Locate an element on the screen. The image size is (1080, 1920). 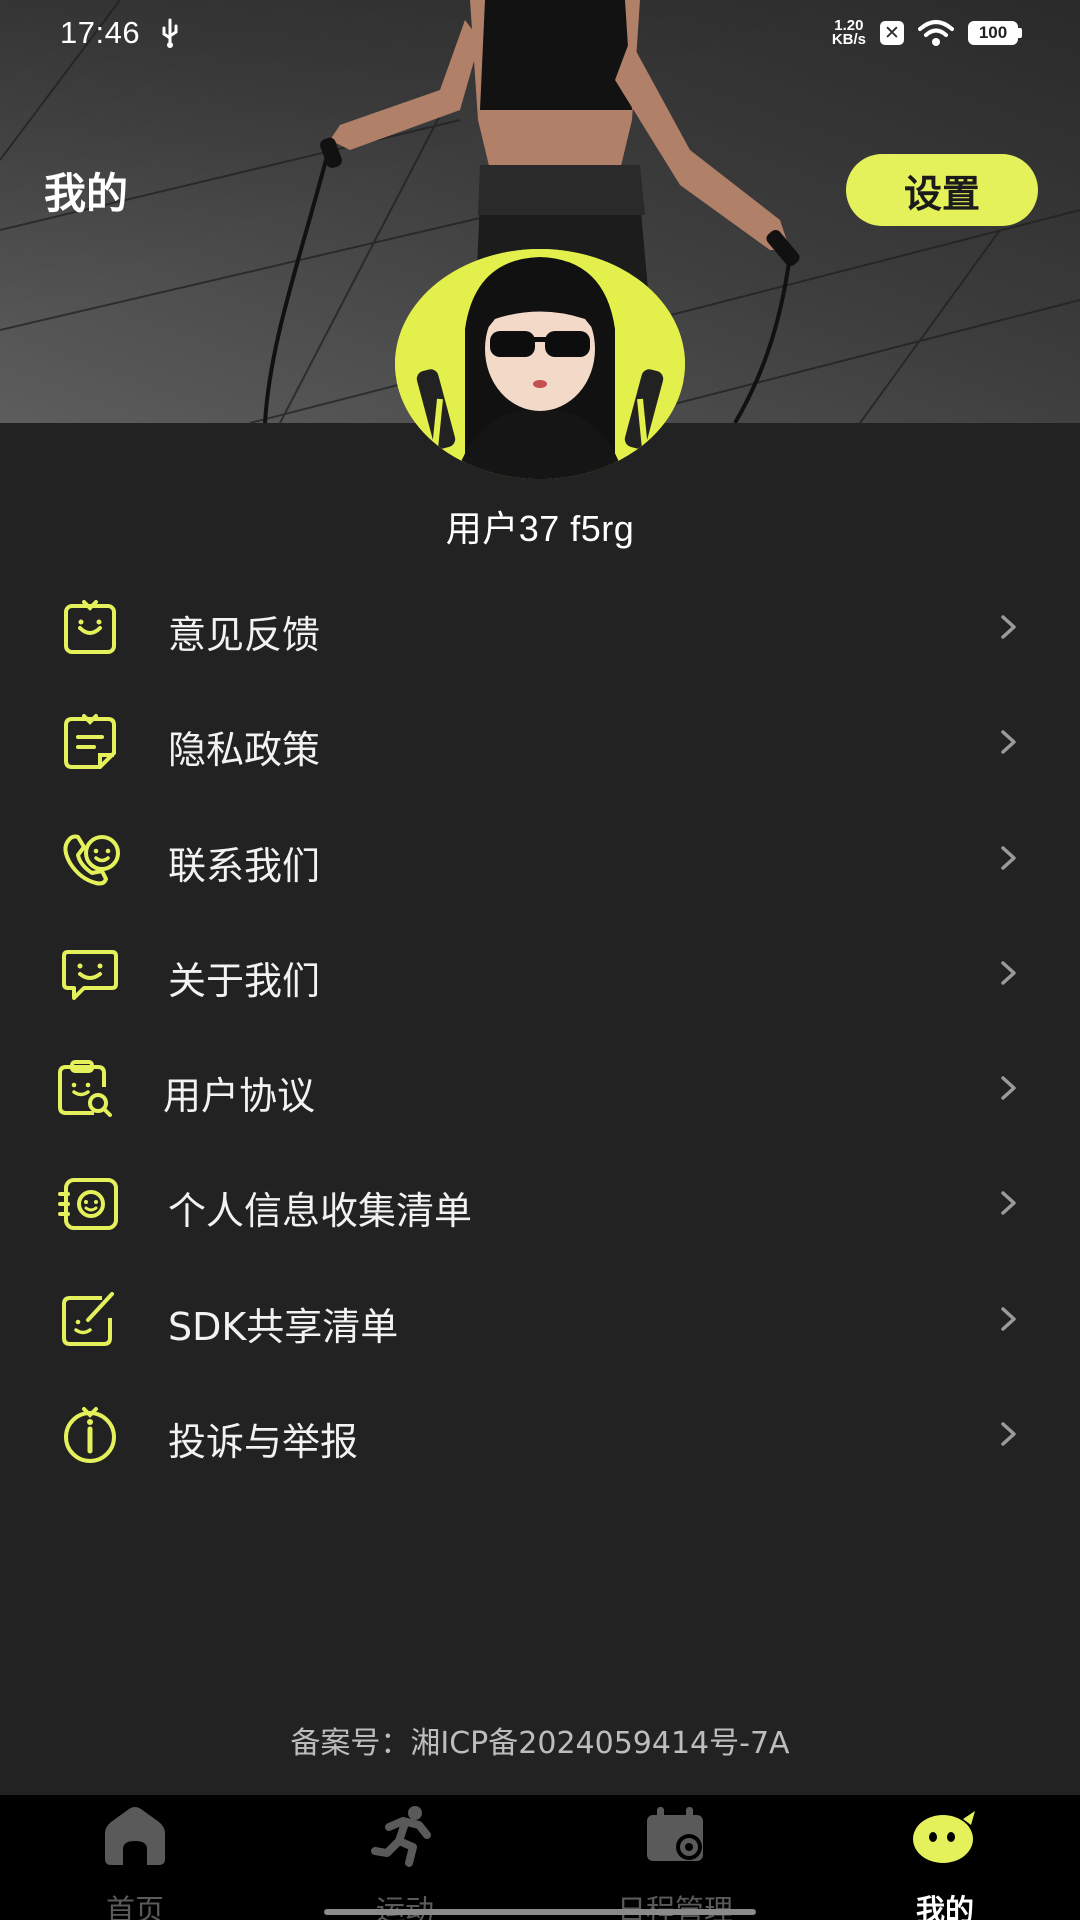
x-notification-icon: ✕ is located at coordinates (892, 33).